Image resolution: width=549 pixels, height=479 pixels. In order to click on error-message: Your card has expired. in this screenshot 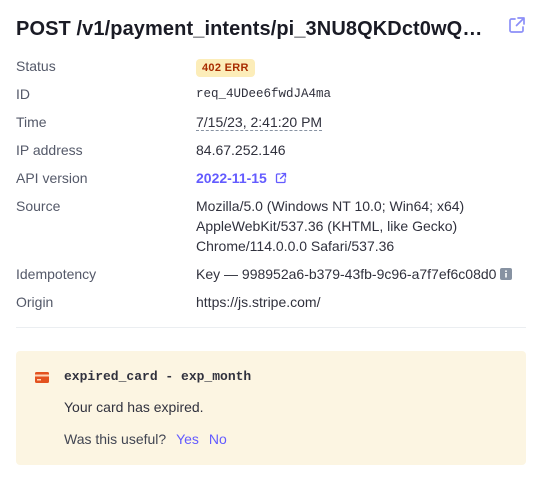, I will do `click(134, 407)`.